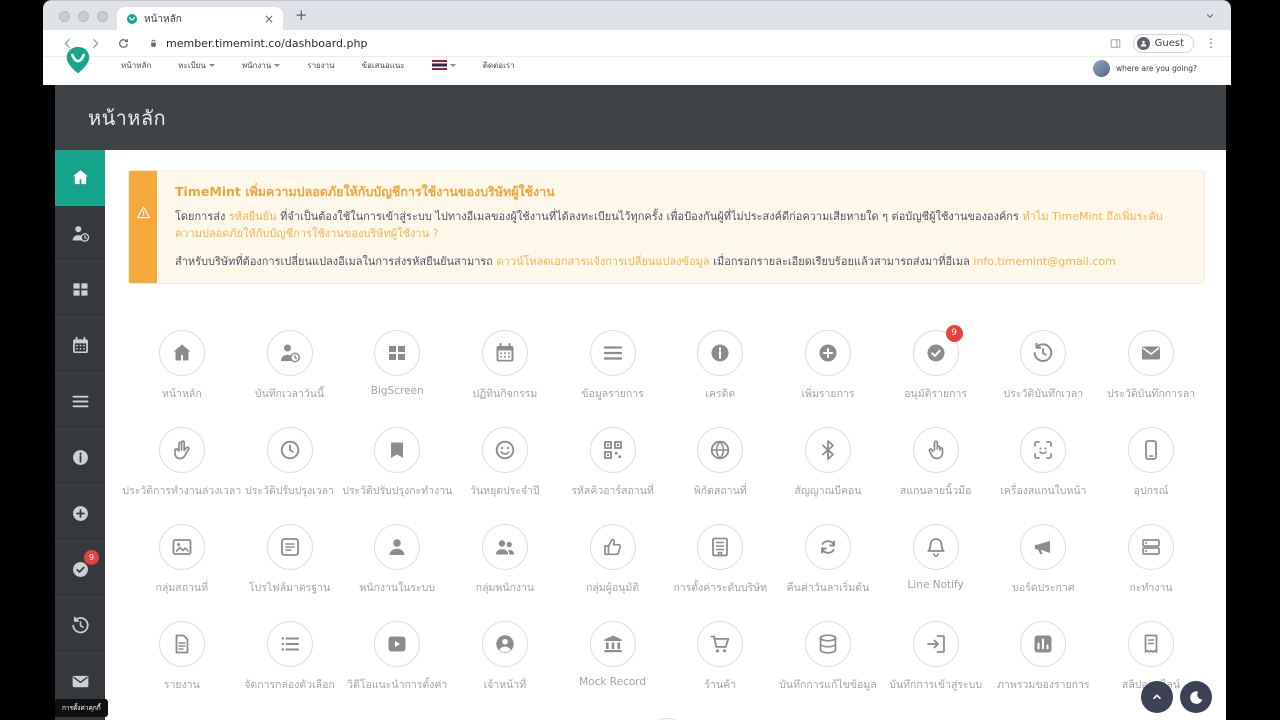  I want to click on minimize-window-icon, so click(83, 16).